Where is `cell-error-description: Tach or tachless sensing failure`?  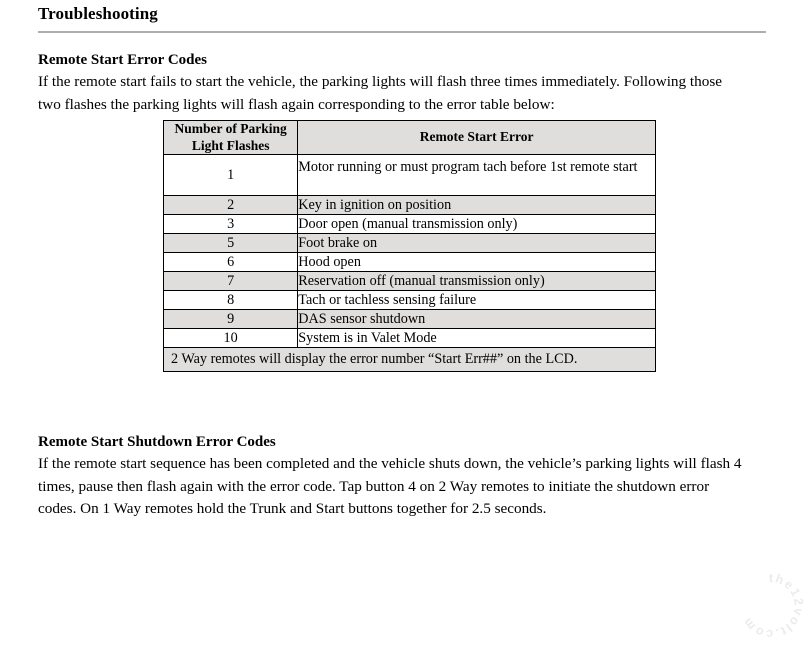 cell-error-description: Tach or tachless sensing failure is located at coordinates (476, 300).